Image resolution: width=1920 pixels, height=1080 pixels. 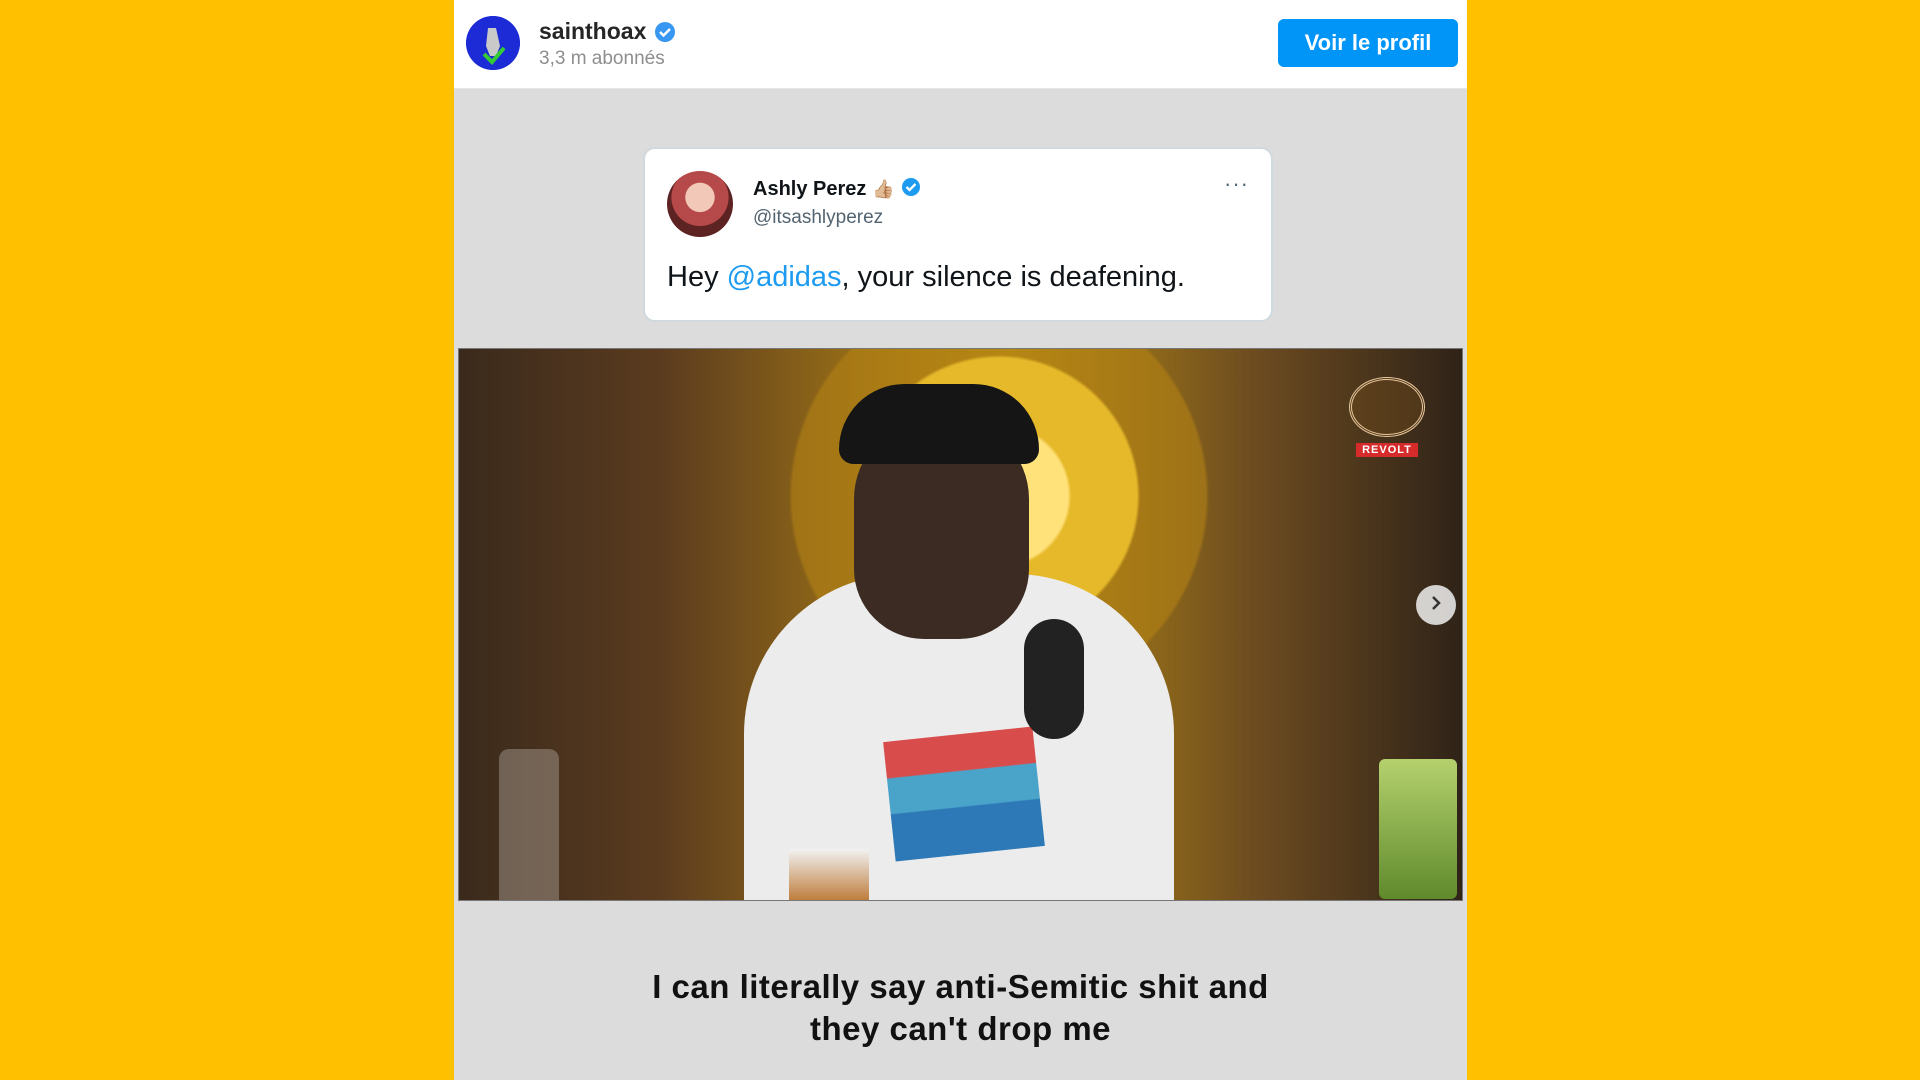 I want to click on post-header: sainthoax 3,3 m abonnés Voir le profil, so click(x=960, y=44).